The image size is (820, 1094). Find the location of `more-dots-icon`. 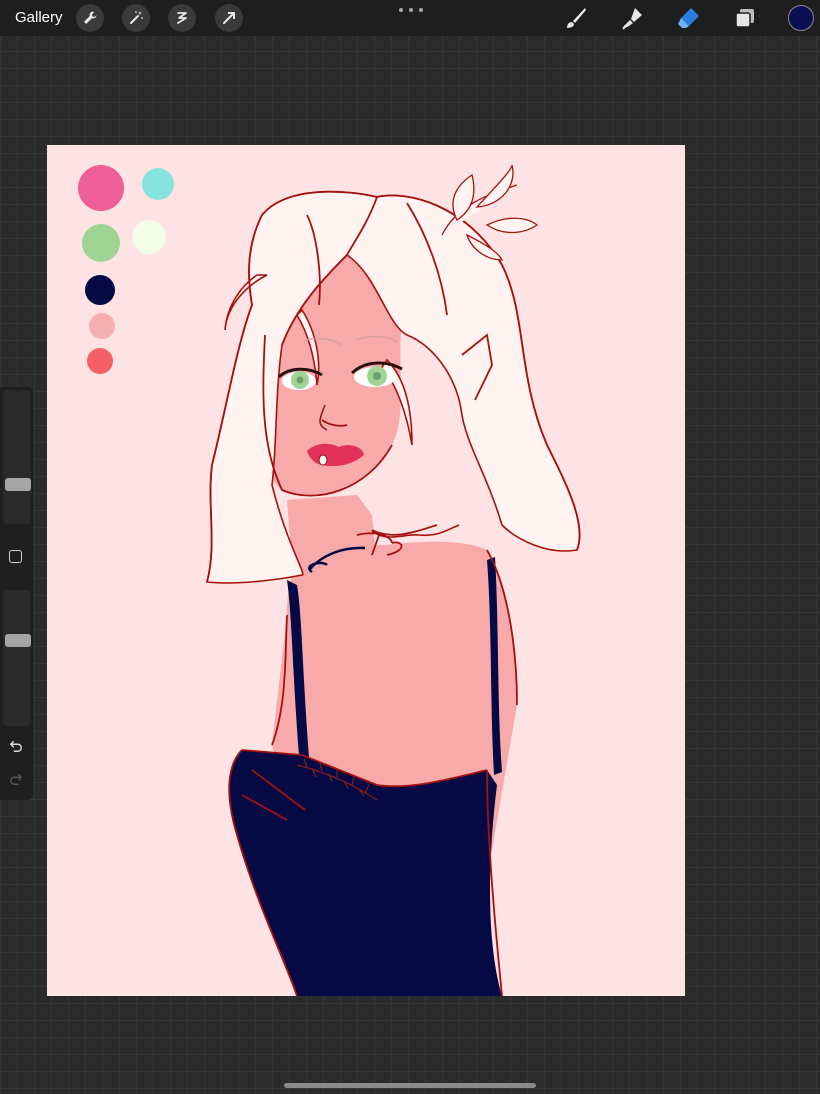

more-dots-icon is located at coordinates (411, 10).